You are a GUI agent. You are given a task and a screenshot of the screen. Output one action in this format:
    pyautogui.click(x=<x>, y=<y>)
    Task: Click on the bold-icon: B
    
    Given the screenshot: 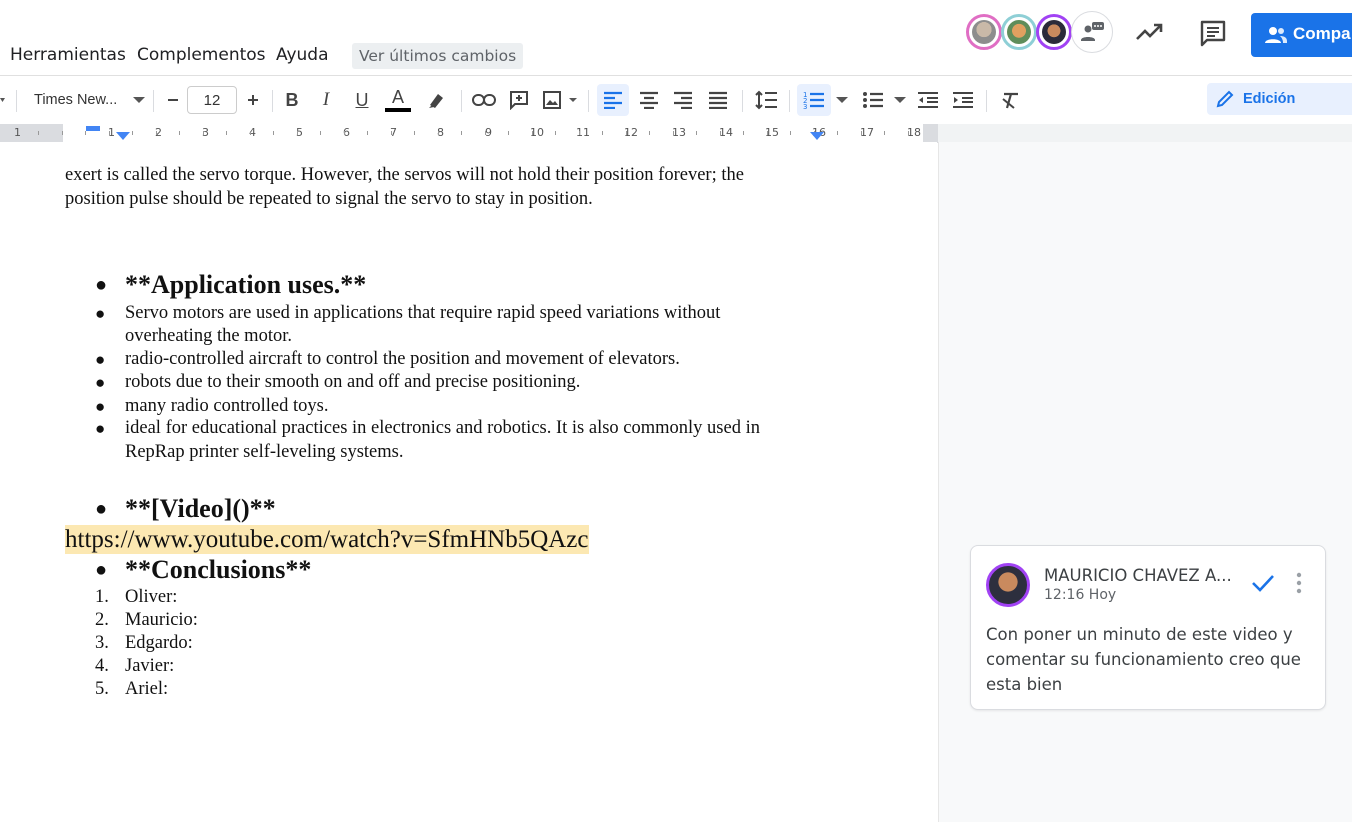 What is the action you would take?
    pyautogui.click(x=292, y=100)
    